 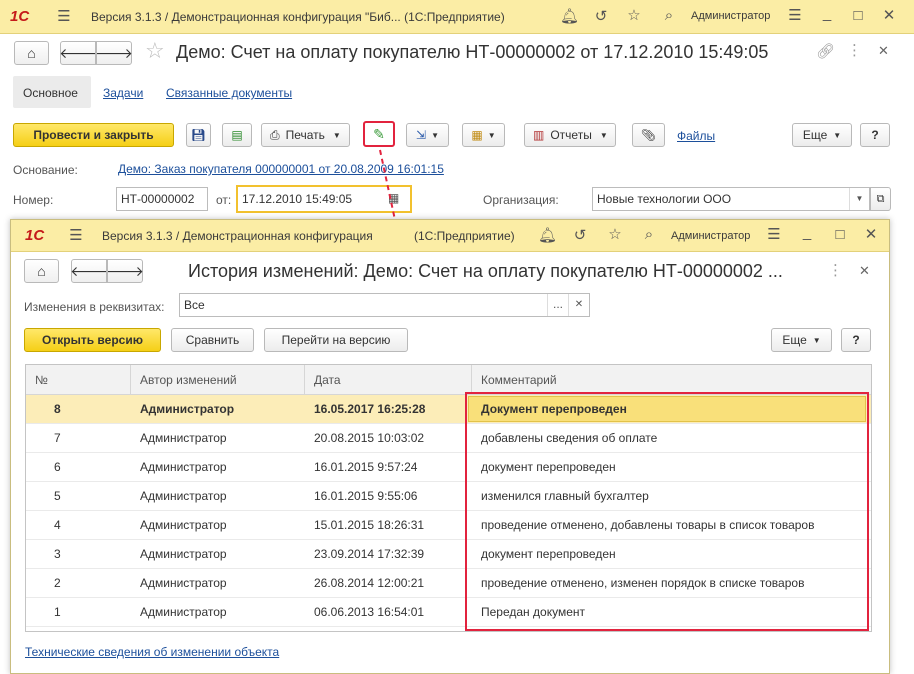 What do you see at coordinates (840, 235) in the screenshot?
I see `inner-maximize-icon: □` at bounding box center [840, 235].